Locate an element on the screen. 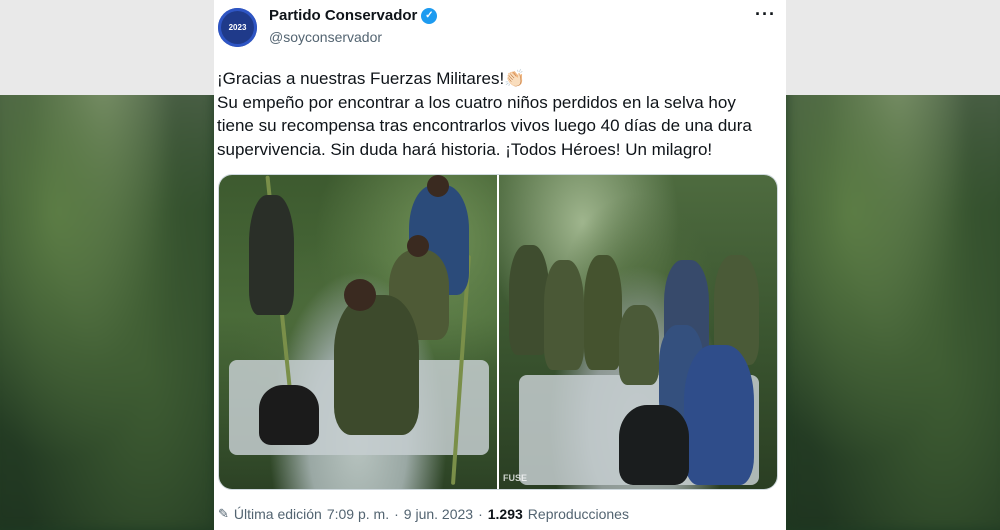 The width and height of the screenshot is (1000, 530). tweet-time: 7:09 p. m. is located at coordinates (358, 514).